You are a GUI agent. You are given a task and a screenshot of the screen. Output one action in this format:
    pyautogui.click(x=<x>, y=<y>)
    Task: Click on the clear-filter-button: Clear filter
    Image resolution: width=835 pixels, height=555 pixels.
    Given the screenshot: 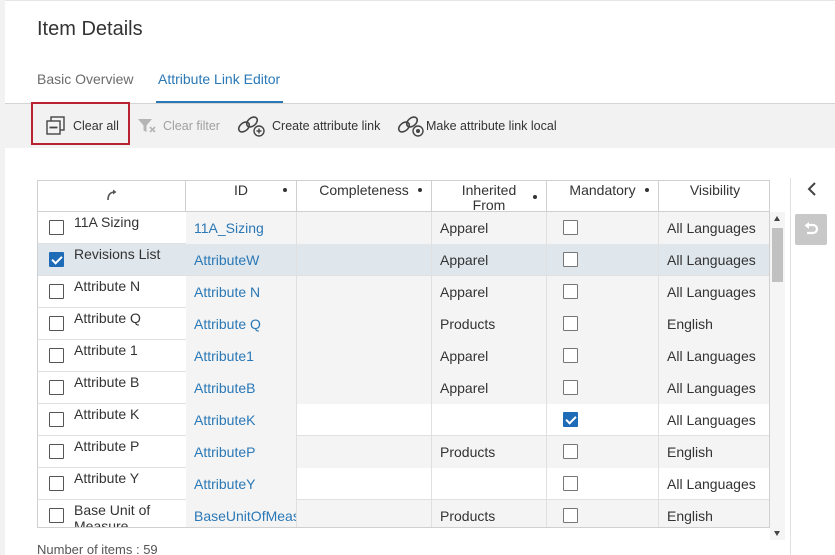 What is the action you would take?
    pyautogui.click(x=178, y=126)
    